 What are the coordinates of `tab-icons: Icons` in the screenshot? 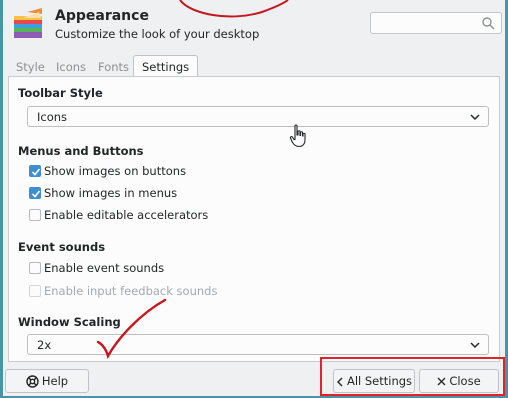 It's located at (71, 67).